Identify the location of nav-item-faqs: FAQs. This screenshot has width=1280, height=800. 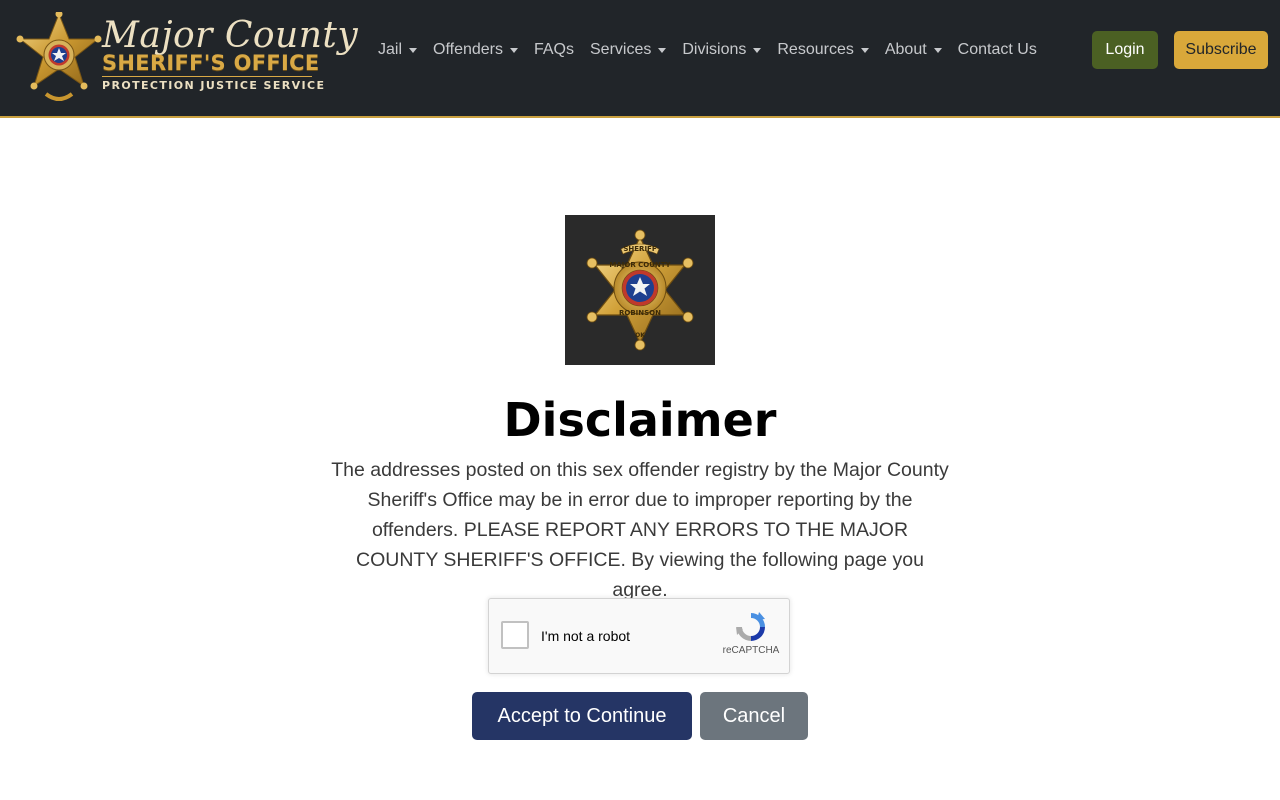
(554, 50).